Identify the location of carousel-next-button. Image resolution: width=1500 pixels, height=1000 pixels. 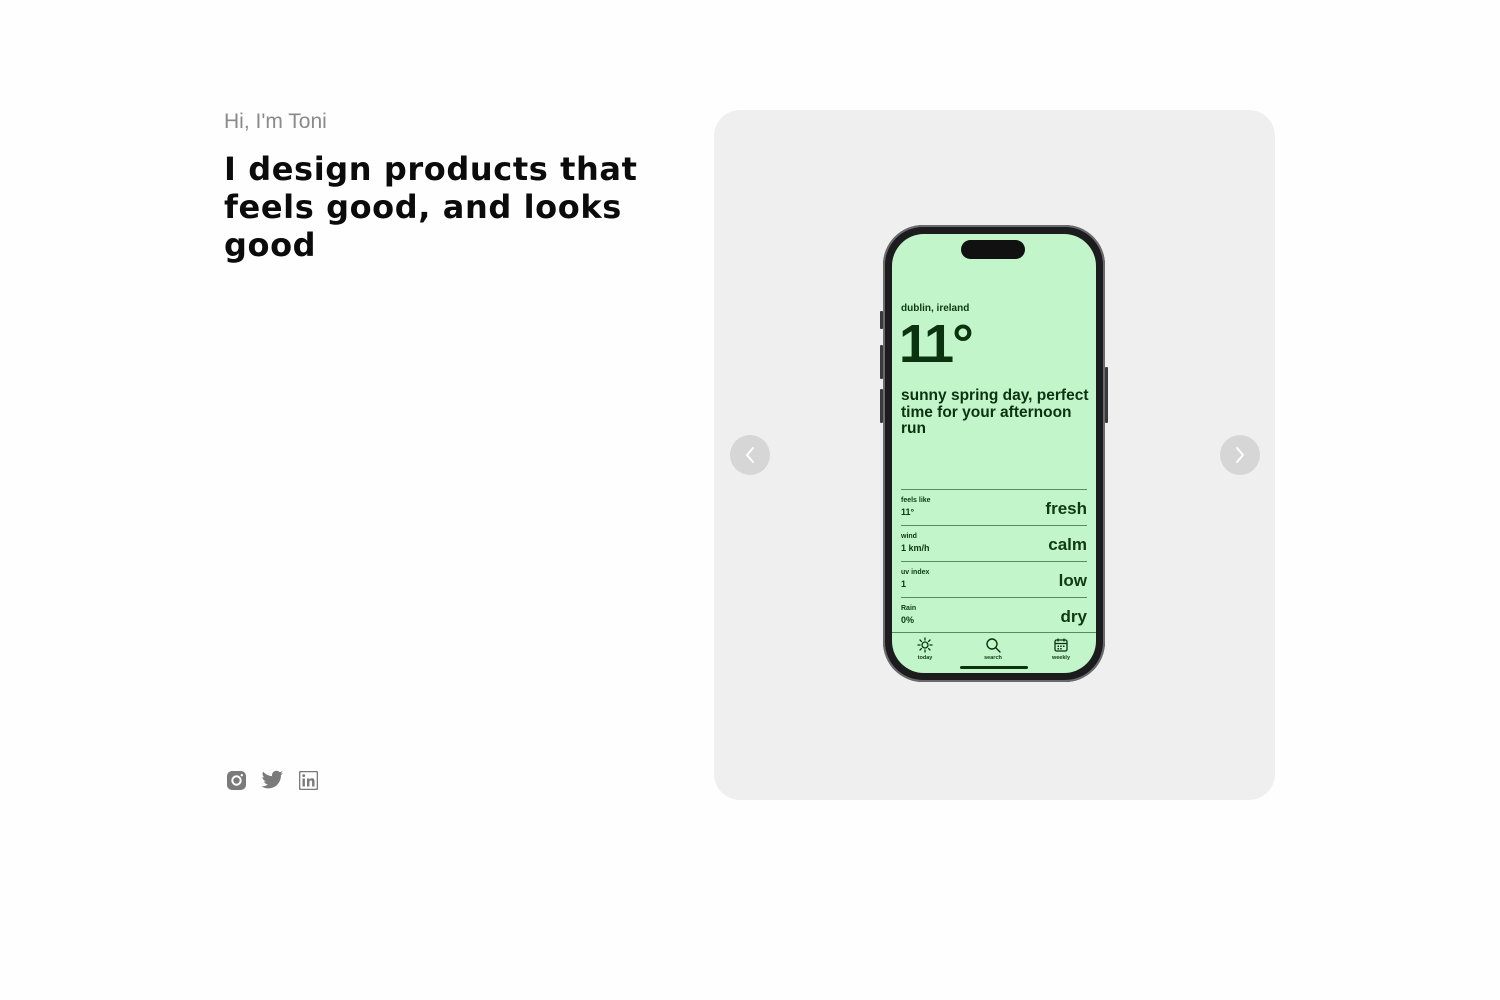
(1240, 455).